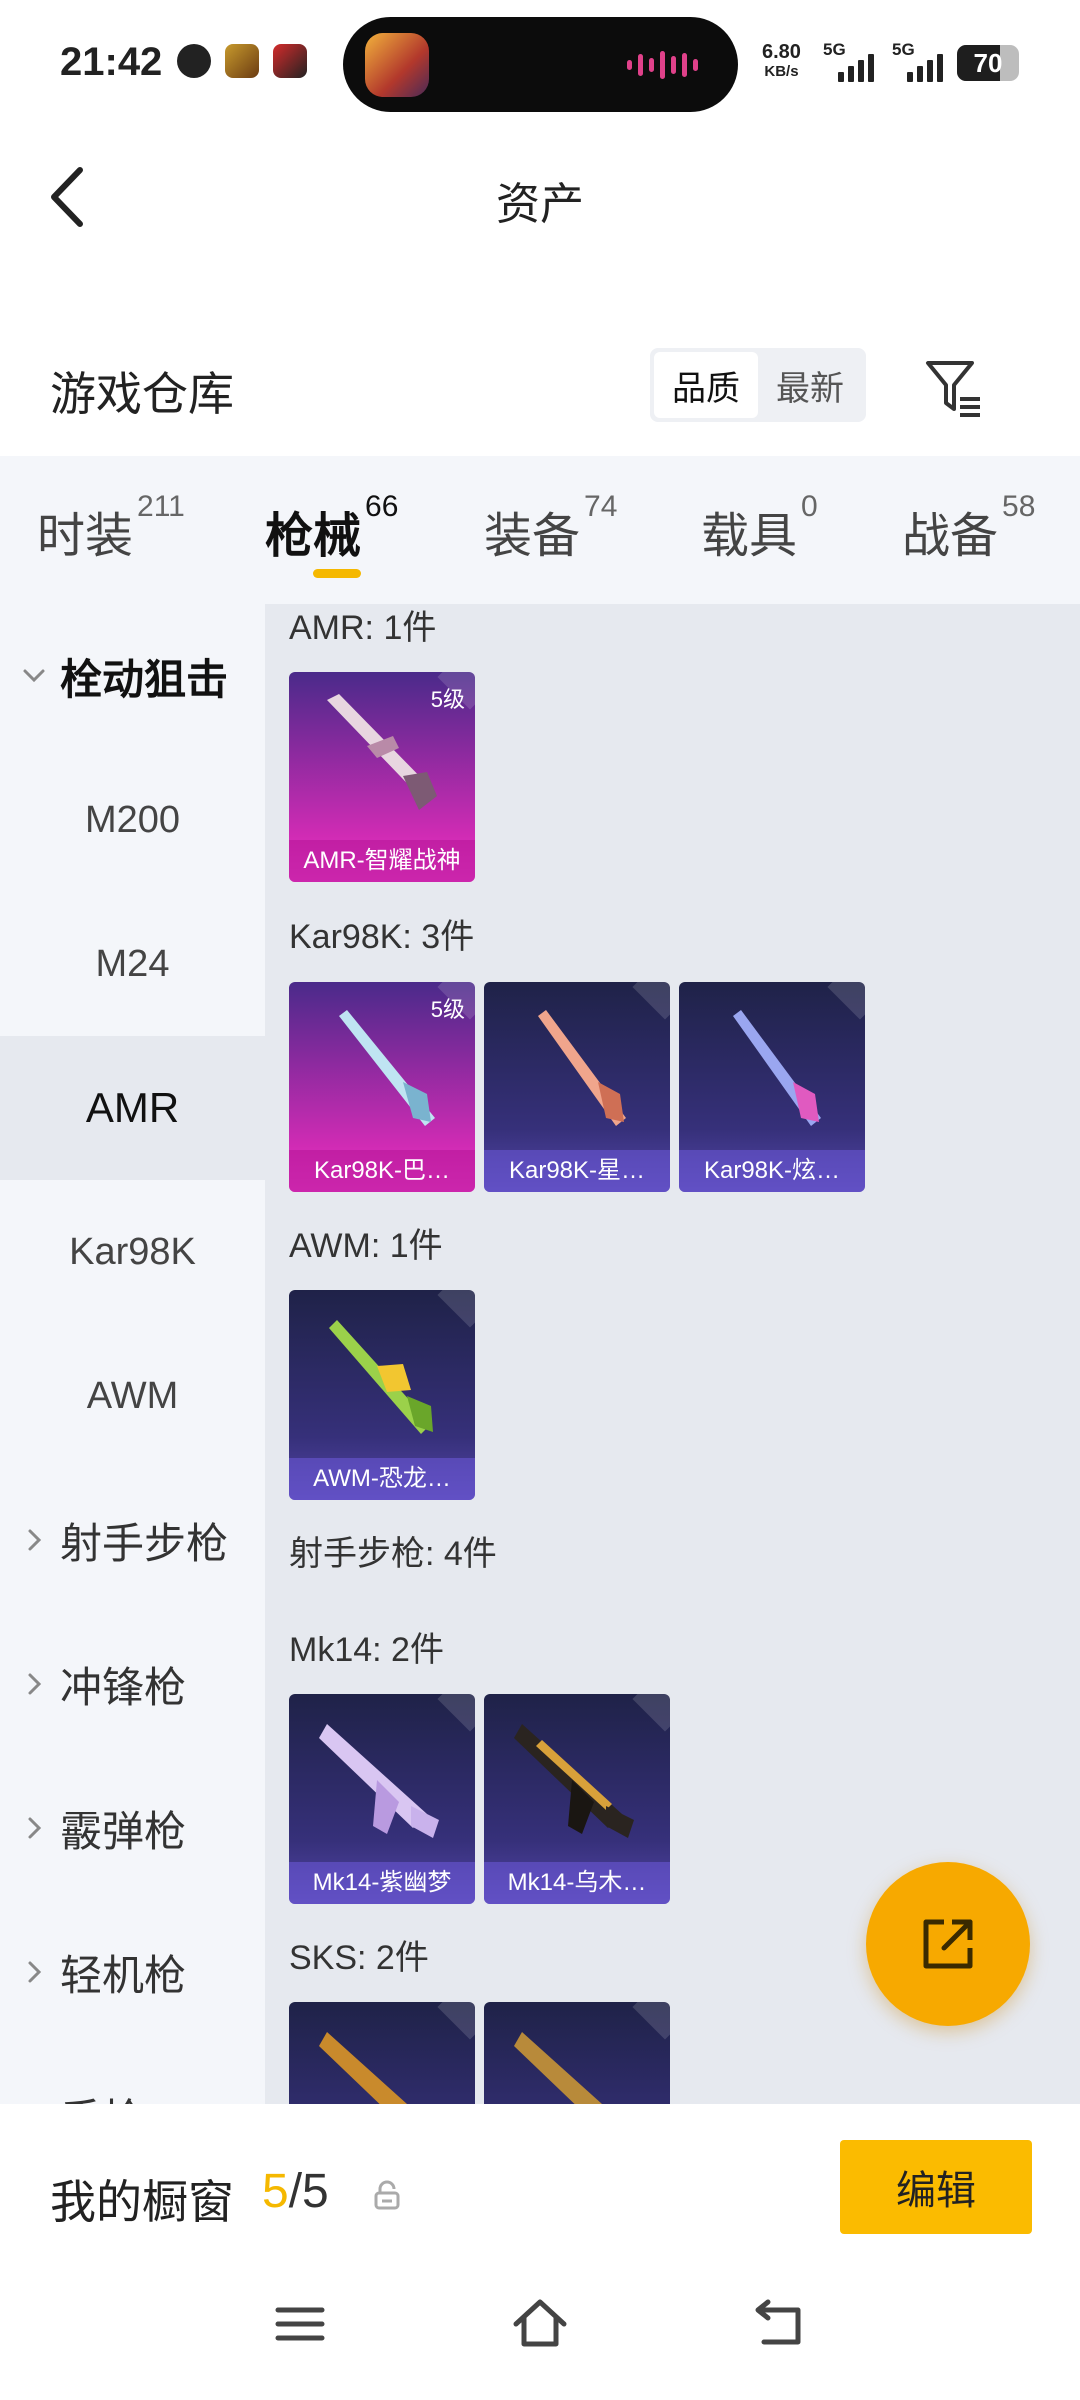 The width and height of the screenshot is (1080, 2400). Describe the element at coordinates (706, 385) in the screenshot. I see `sort-quality-option: 品质` at that location.